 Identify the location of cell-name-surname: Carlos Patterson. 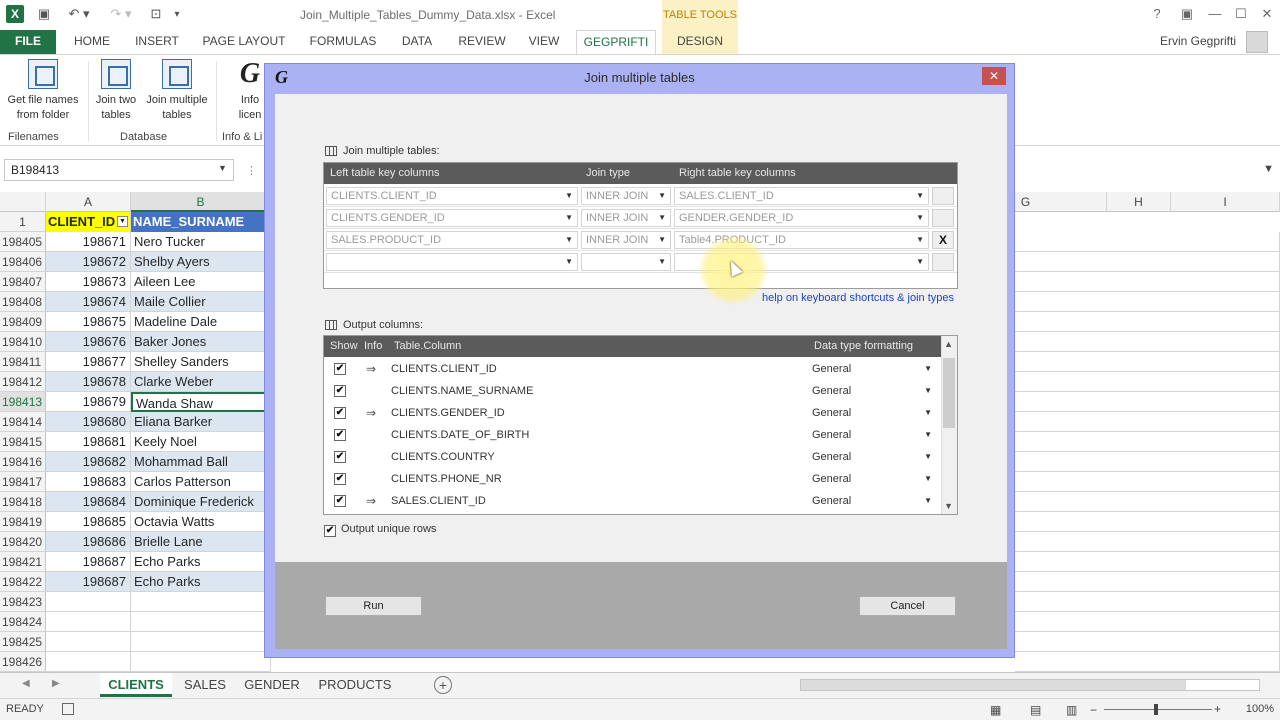
(201, 482).